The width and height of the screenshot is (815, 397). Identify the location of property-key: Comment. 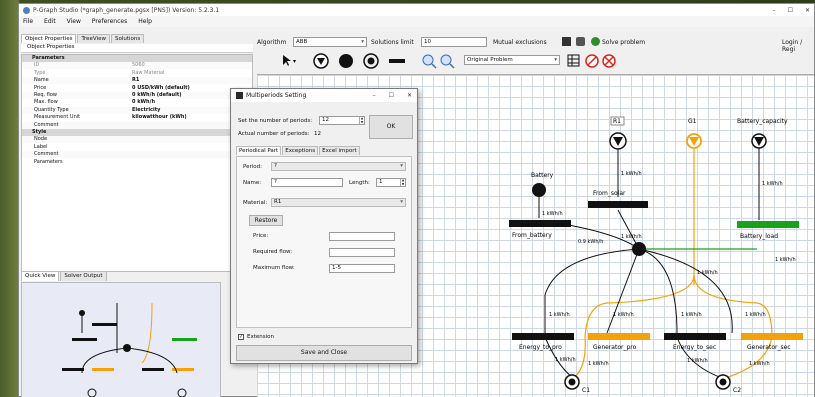
(46, 124).